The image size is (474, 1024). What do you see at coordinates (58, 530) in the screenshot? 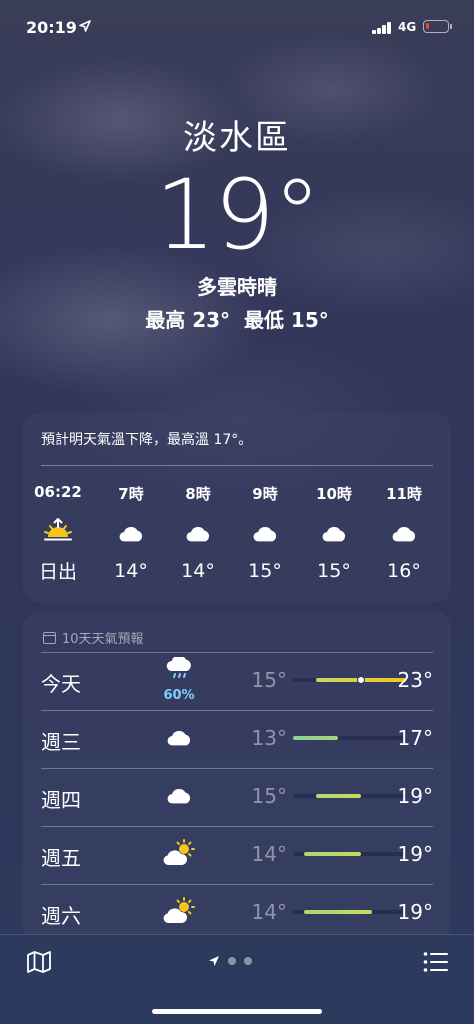
I see `sunrise-icon` at bounding box center [58, 530].